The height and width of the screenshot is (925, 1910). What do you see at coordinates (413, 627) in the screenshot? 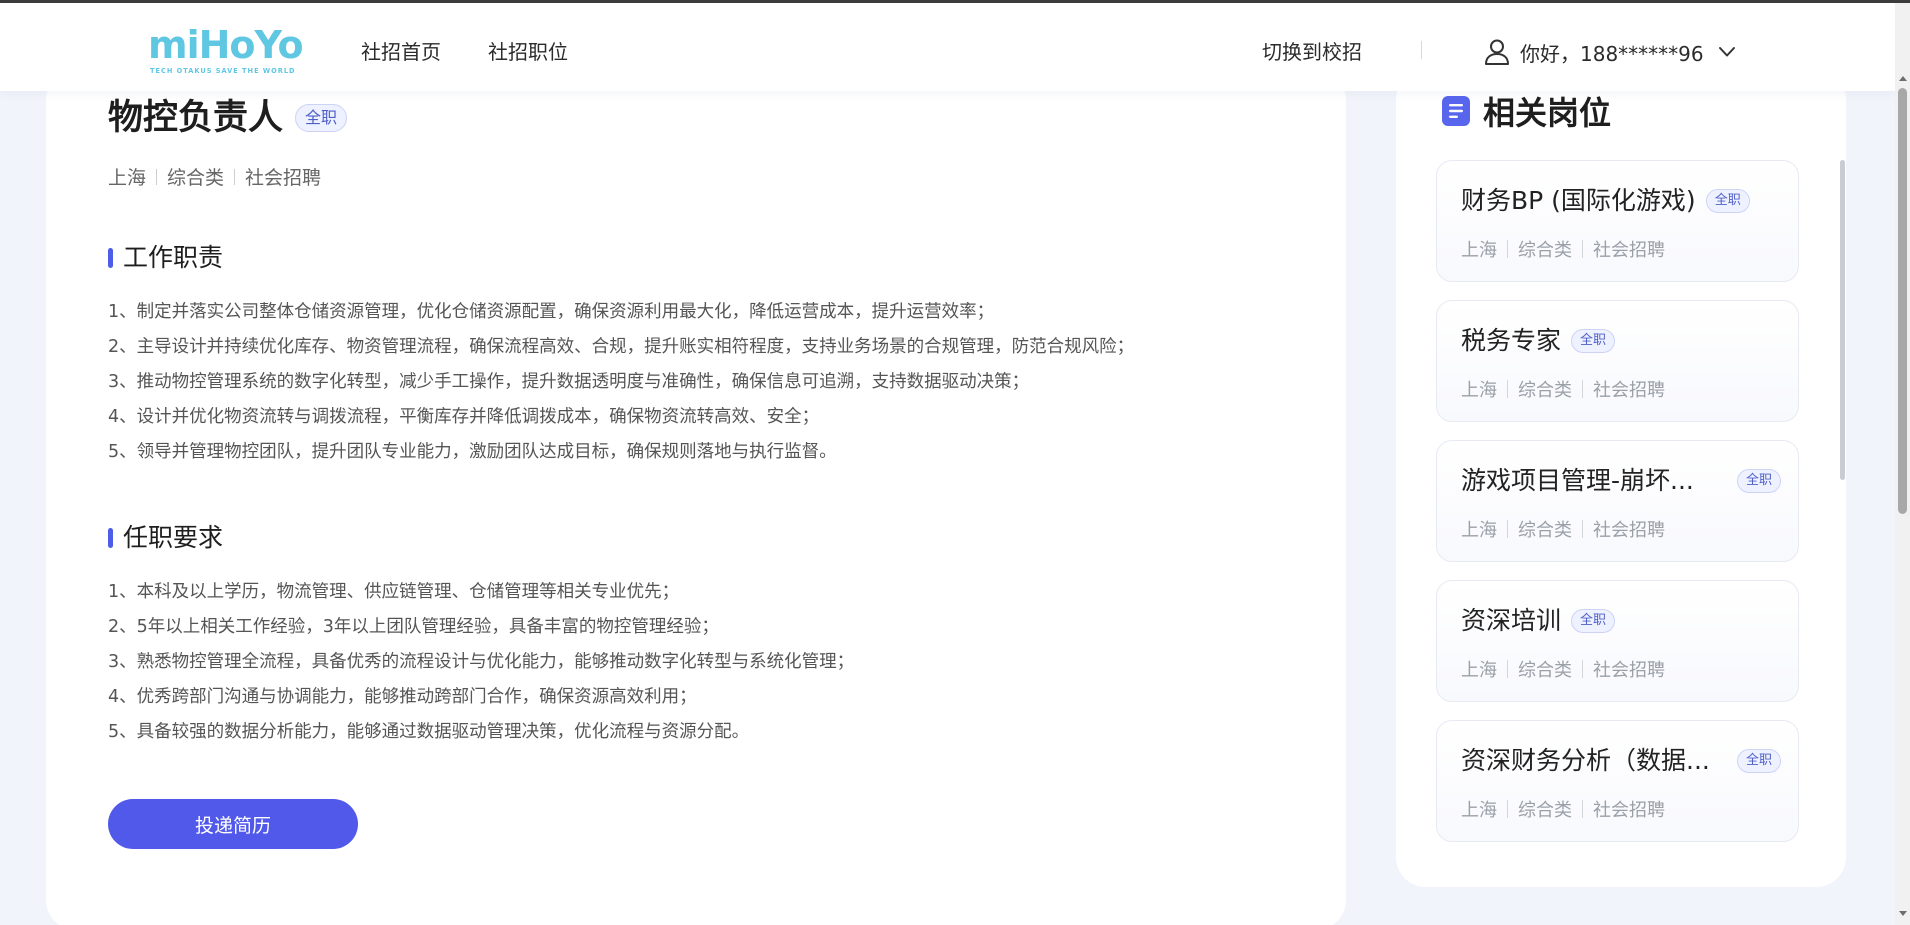
I see `requirement-item: 2、5年以上相关工作经验，3年以上团队管理经验，具备丰富的物控管理经验；` at bounding box center [413, 627].